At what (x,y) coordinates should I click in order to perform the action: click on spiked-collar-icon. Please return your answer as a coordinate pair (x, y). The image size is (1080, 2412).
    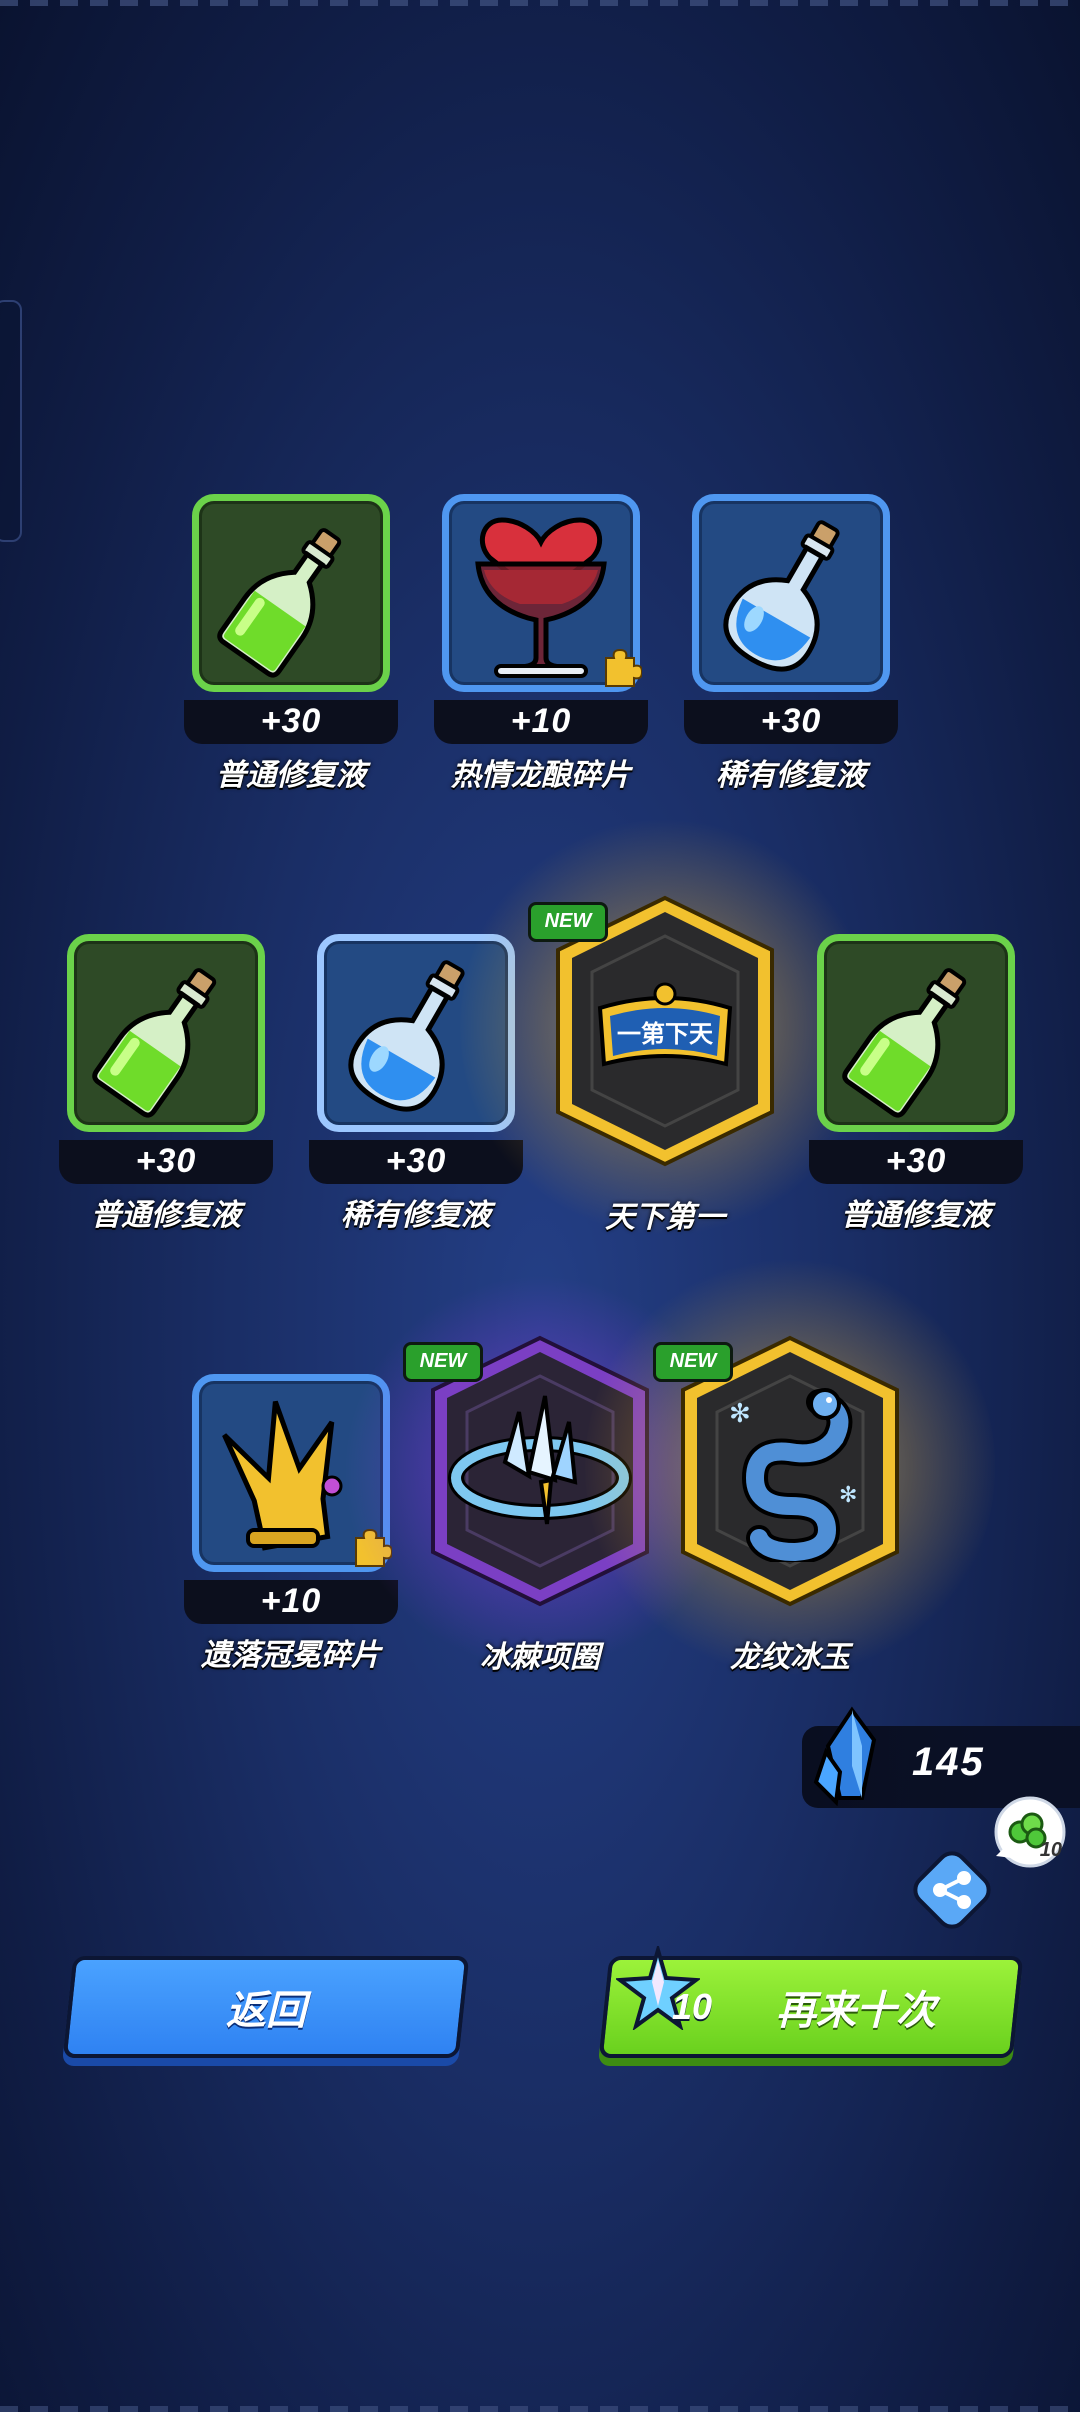
    Looking at the image, I should click on (540, 1460).